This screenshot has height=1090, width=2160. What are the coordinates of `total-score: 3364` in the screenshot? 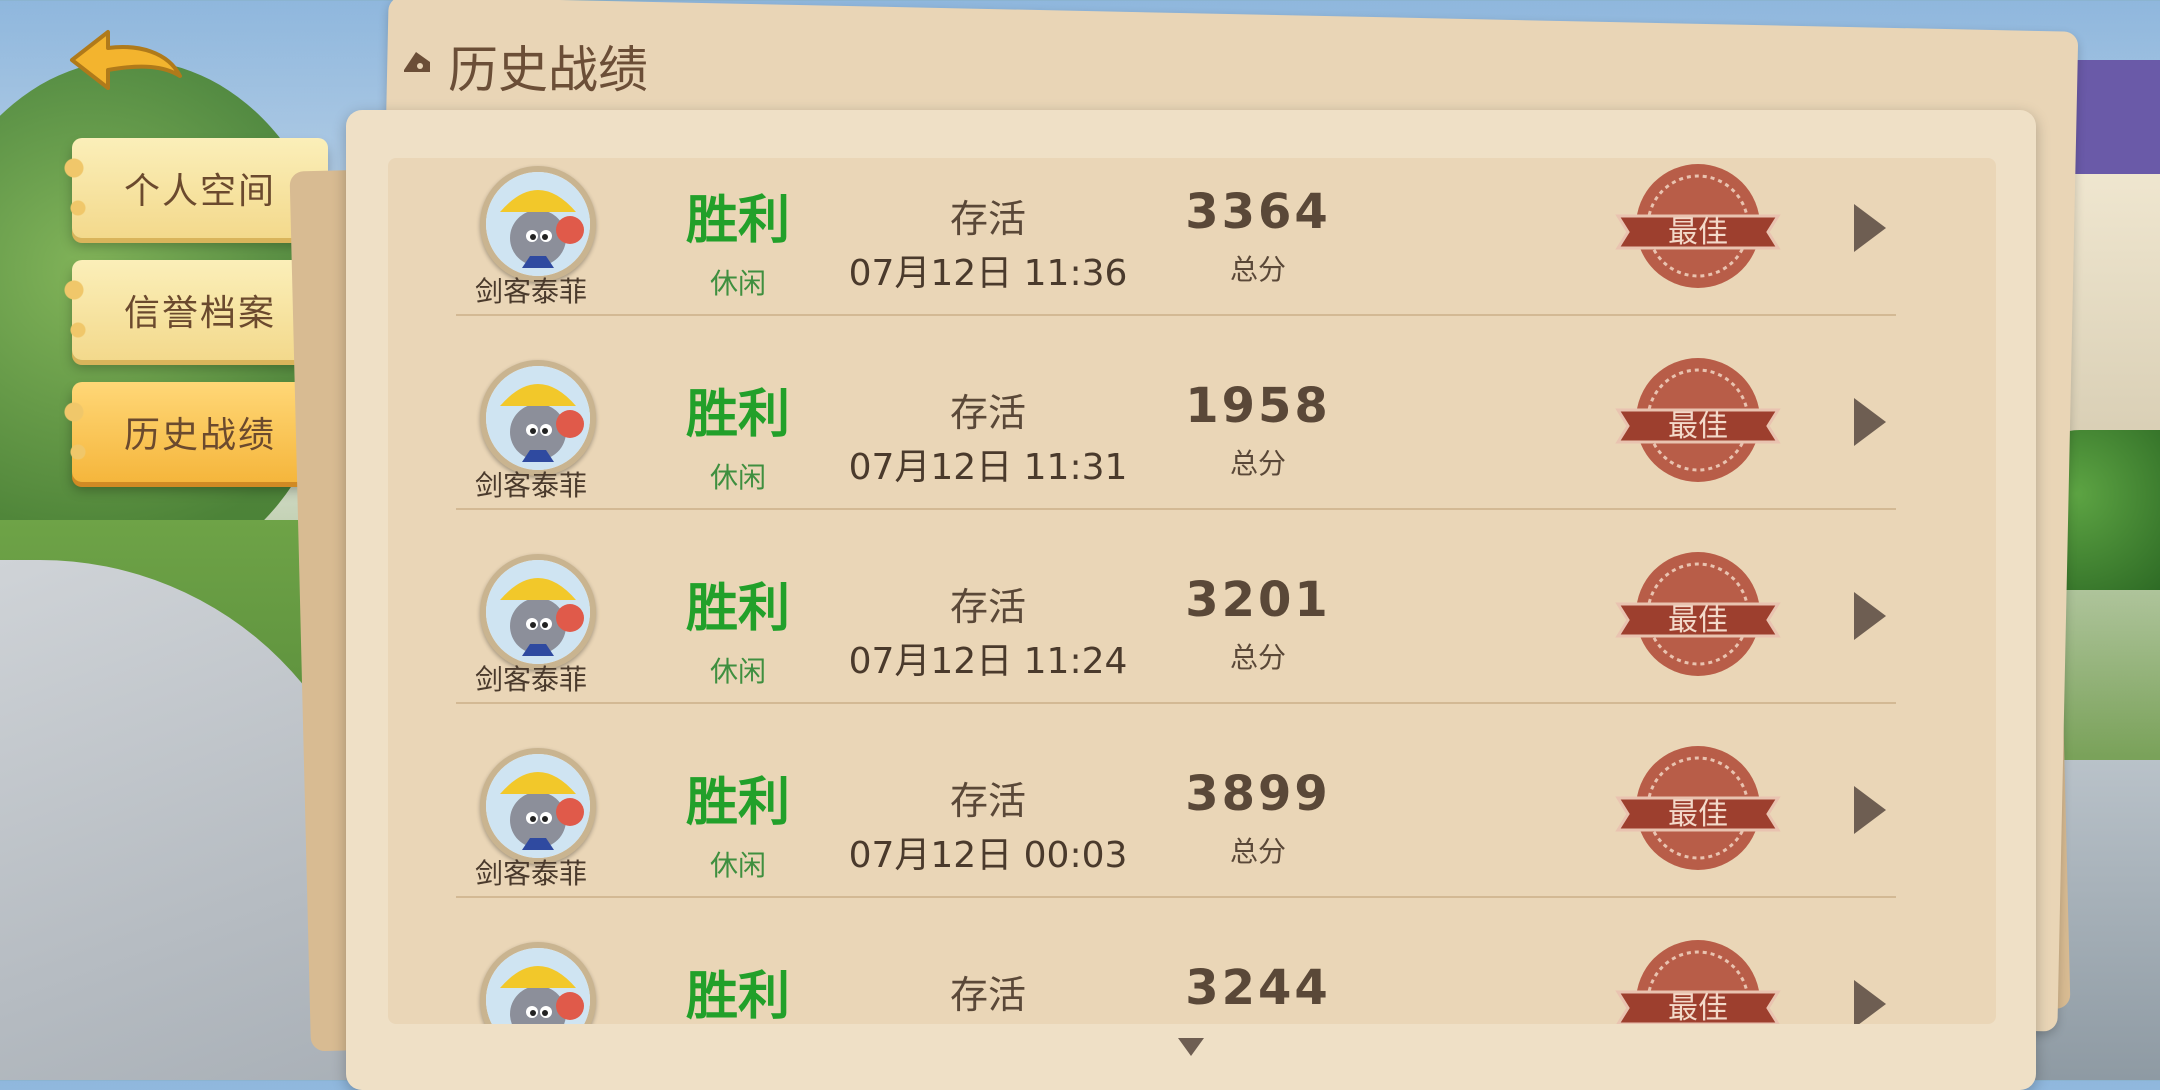 It's located at (1258, 212).